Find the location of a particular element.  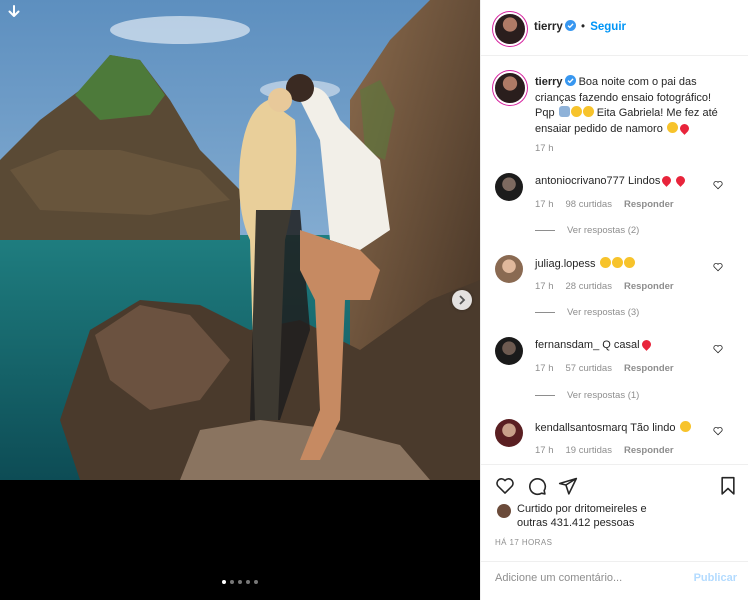

author-avatar is located at coordinates (510, 29).